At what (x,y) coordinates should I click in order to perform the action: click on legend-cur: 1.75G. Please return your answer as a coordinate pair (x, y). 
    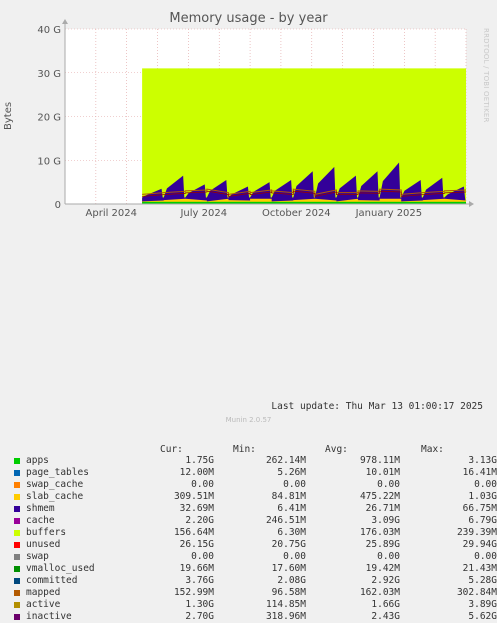
    Looking at the image, I should click on (199, 460).